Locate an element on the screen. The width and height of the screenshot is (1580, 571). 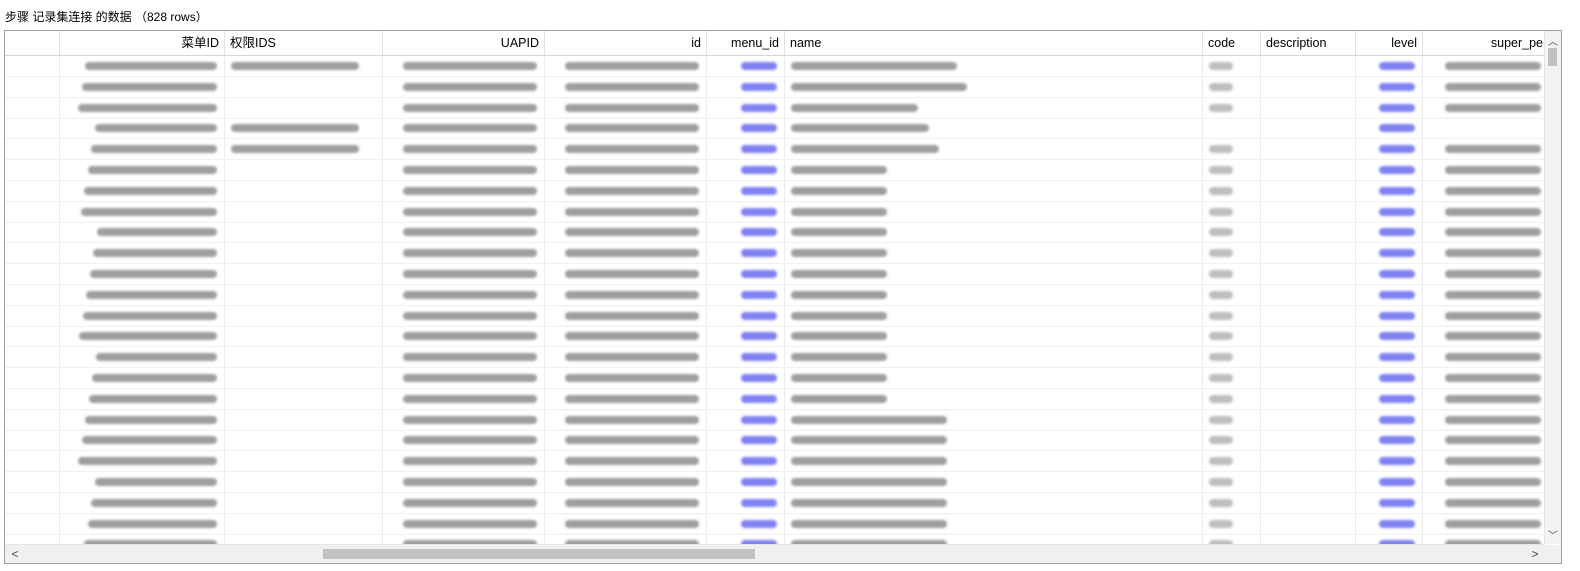
column-header-super_pe: super_pe is located at coordinates (1486, 43).